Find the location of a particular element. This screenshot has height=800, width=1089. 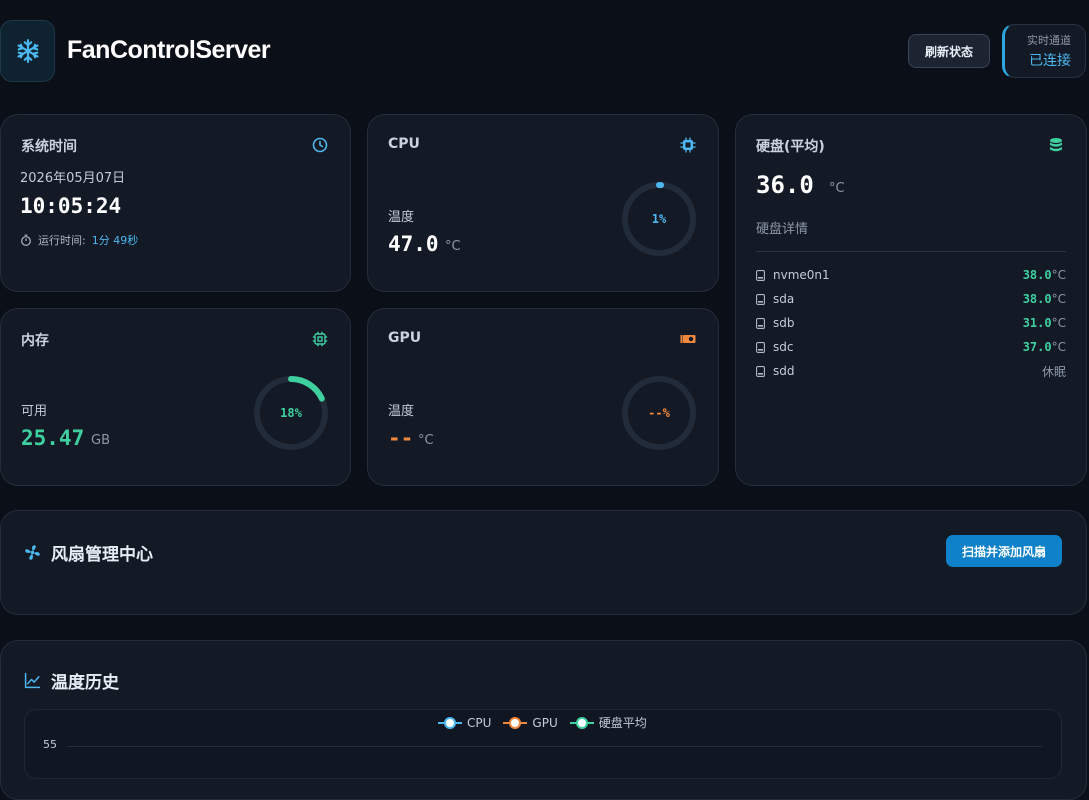

disk-row: sdb 31.0°C is located at coordinates (911, 323).